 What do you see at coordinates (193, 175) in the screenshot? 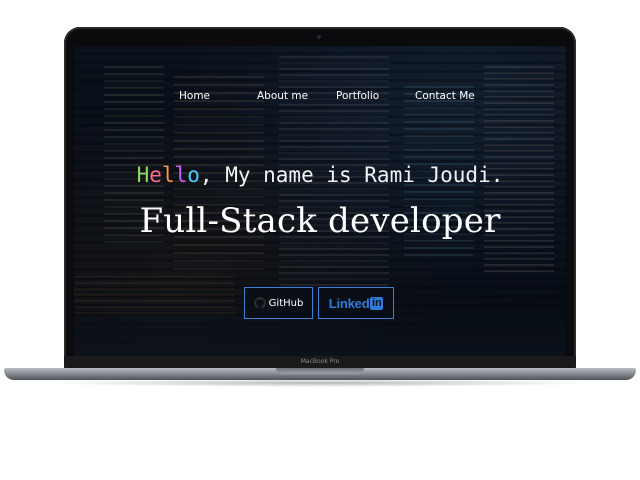
I see `greeting-letter: o` at bounding box center [193, 175].